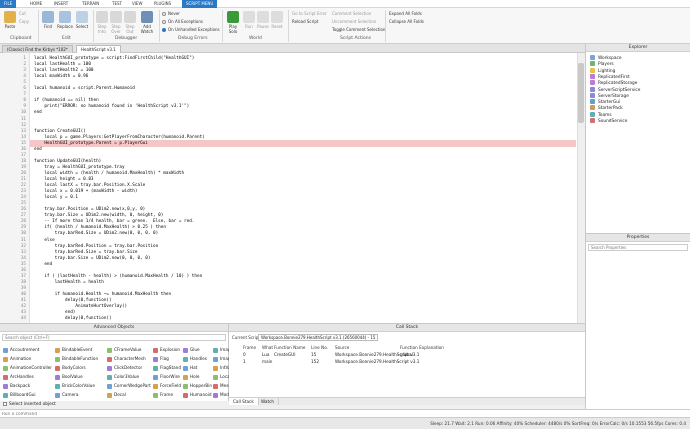 Image resolution: width=690 pixels, height=429 pixels. Describe the element at coordinates (613, 83) in the screenshot. I see `explorer-item: ReplicatedStorage` at that location.